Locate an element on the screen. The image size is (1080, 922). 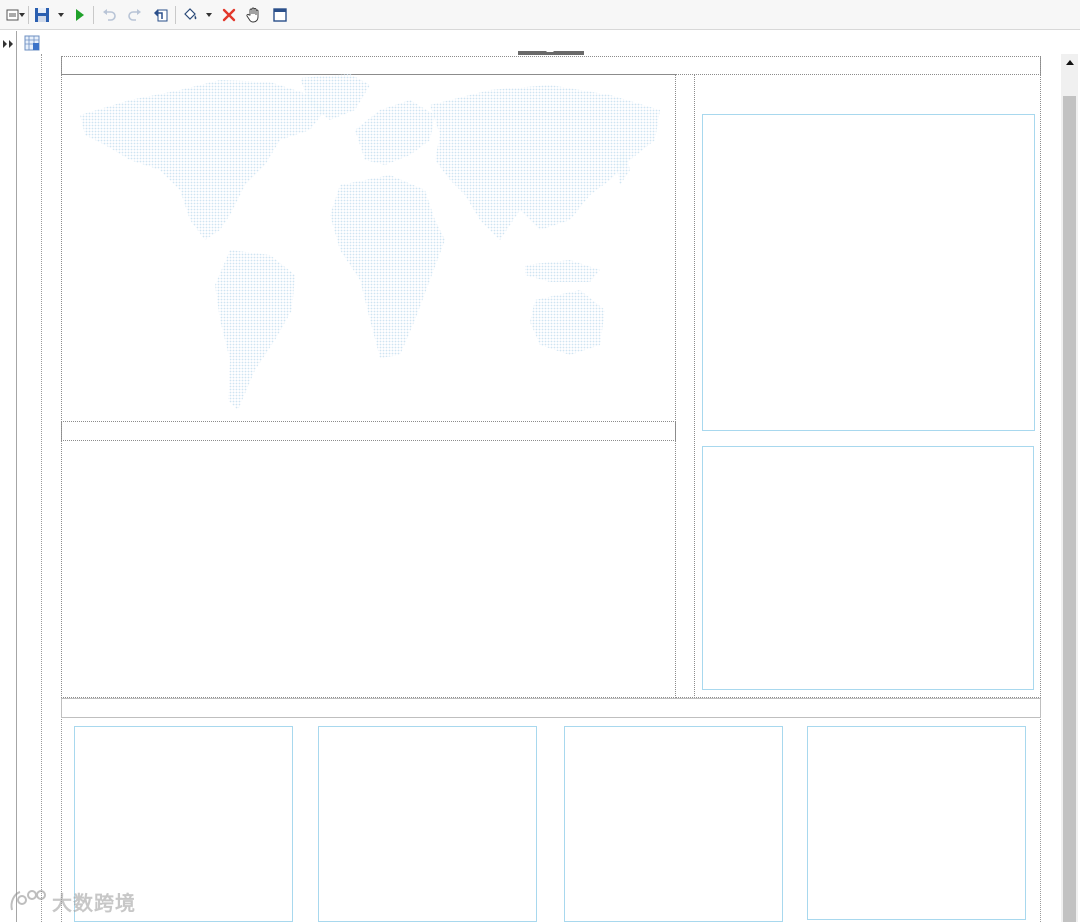
paint-bucket-dropdown-arrow is located at coordinates (209, 15).